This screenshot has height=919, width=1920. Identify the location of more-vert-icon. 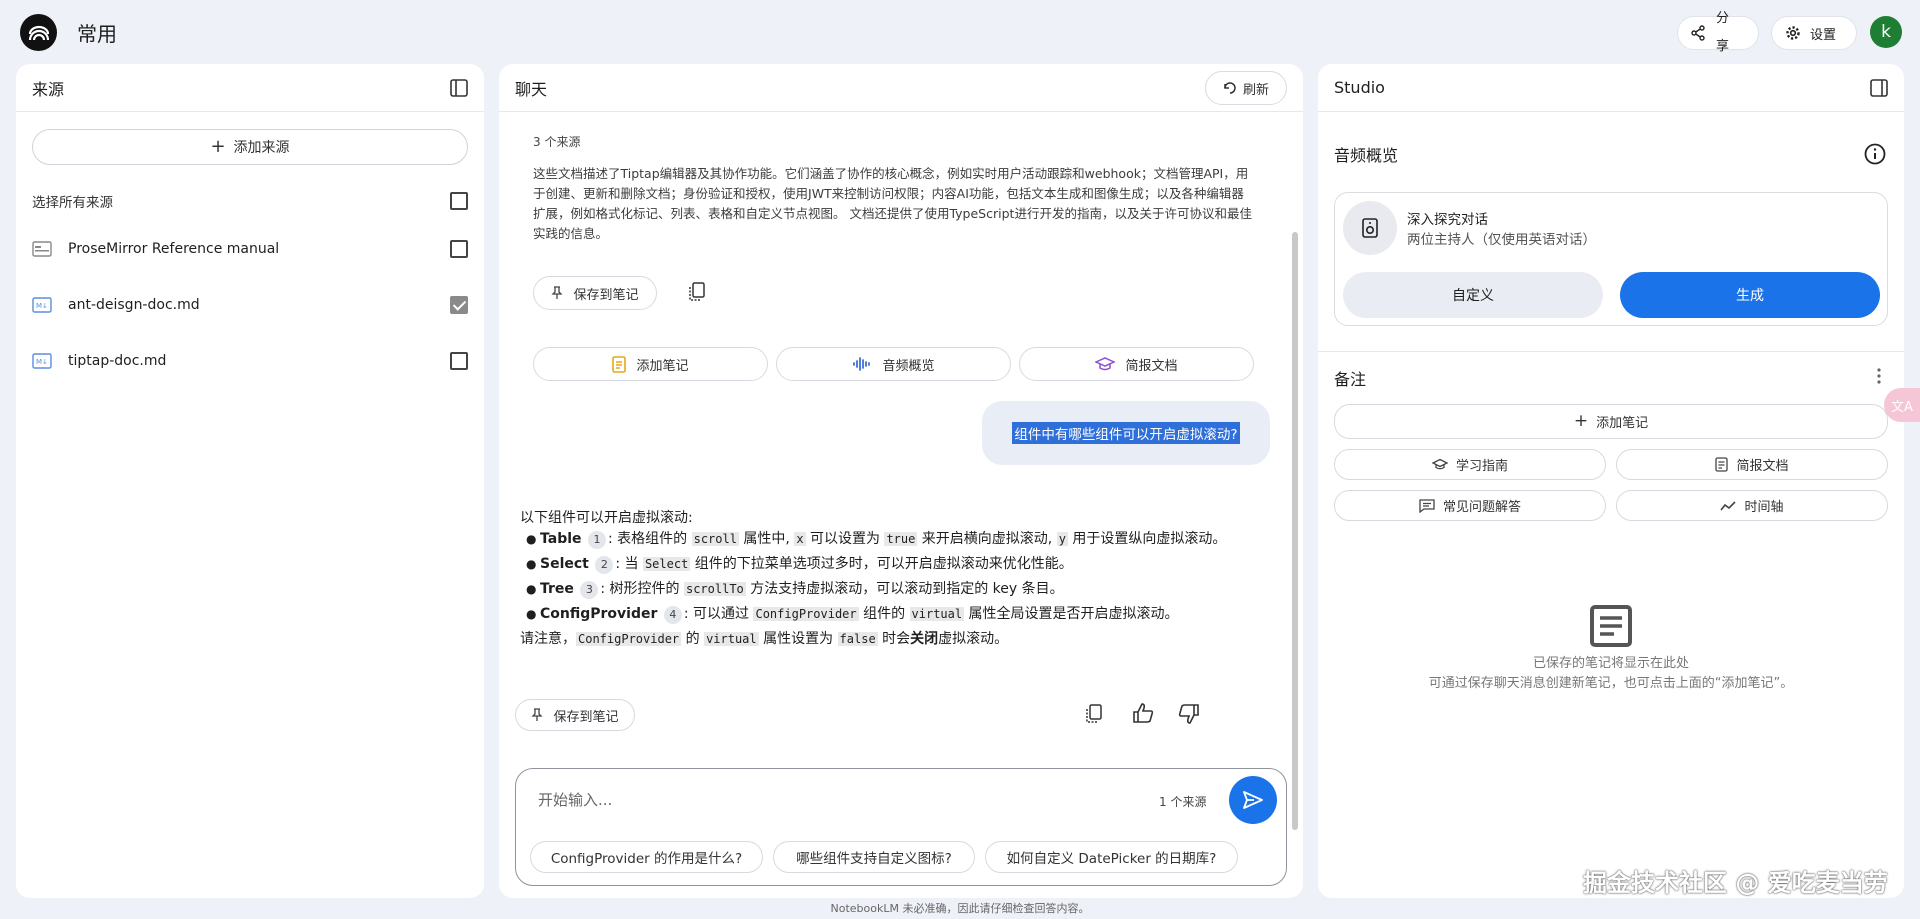
(1879, 376).